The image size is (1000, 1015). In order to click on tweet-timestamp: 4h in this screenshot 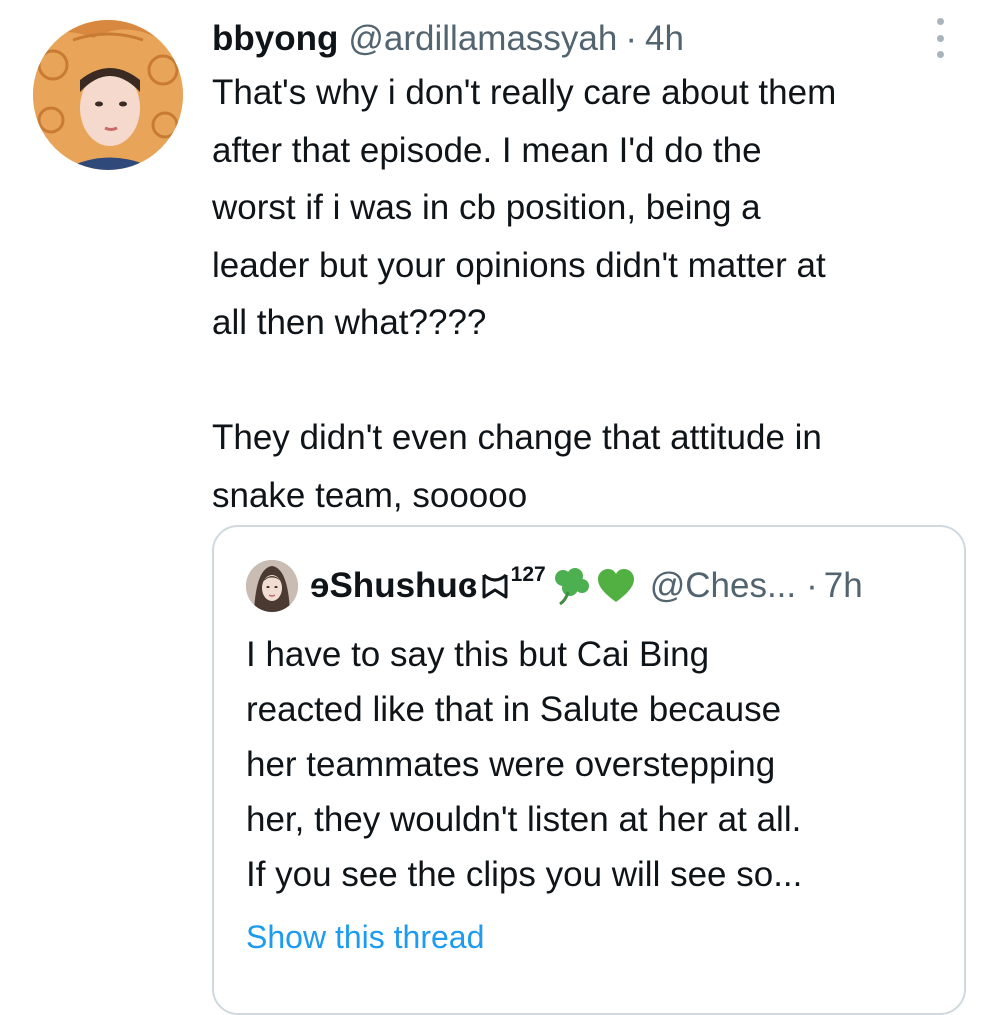, I will do `click(664, 39)`.